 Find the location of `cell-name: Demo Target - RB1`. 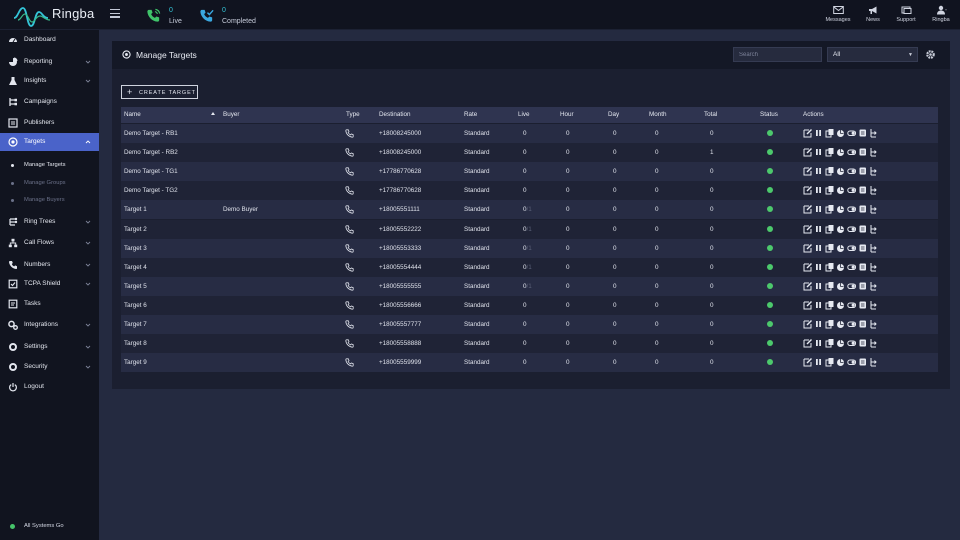

cell-name: Demo Target - RB1 is located at coordinates (151, 133).